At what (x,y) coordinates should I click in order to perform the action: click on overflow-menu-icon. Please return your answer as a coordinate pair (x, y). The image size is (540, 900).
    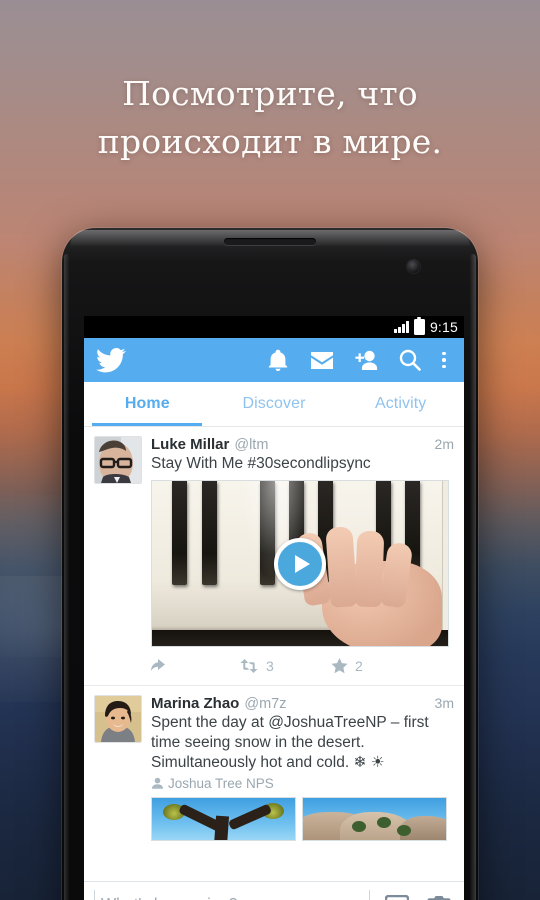
    Looking at the image, I should click on (444, 360).